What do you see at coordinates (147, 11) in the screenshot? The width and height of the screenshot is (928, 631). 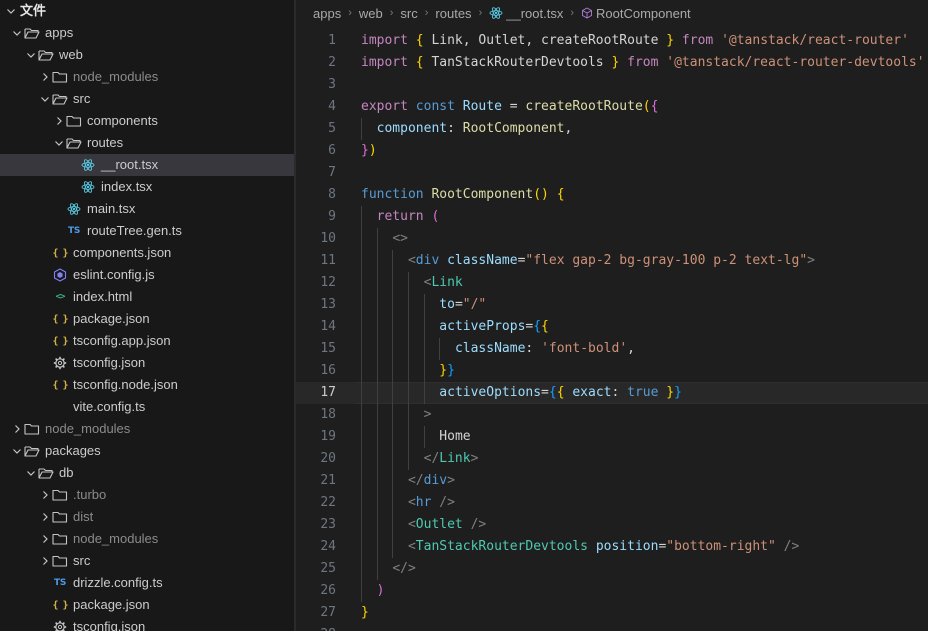 I see `explorer-header: 文件` at bounding box center [147, 11].